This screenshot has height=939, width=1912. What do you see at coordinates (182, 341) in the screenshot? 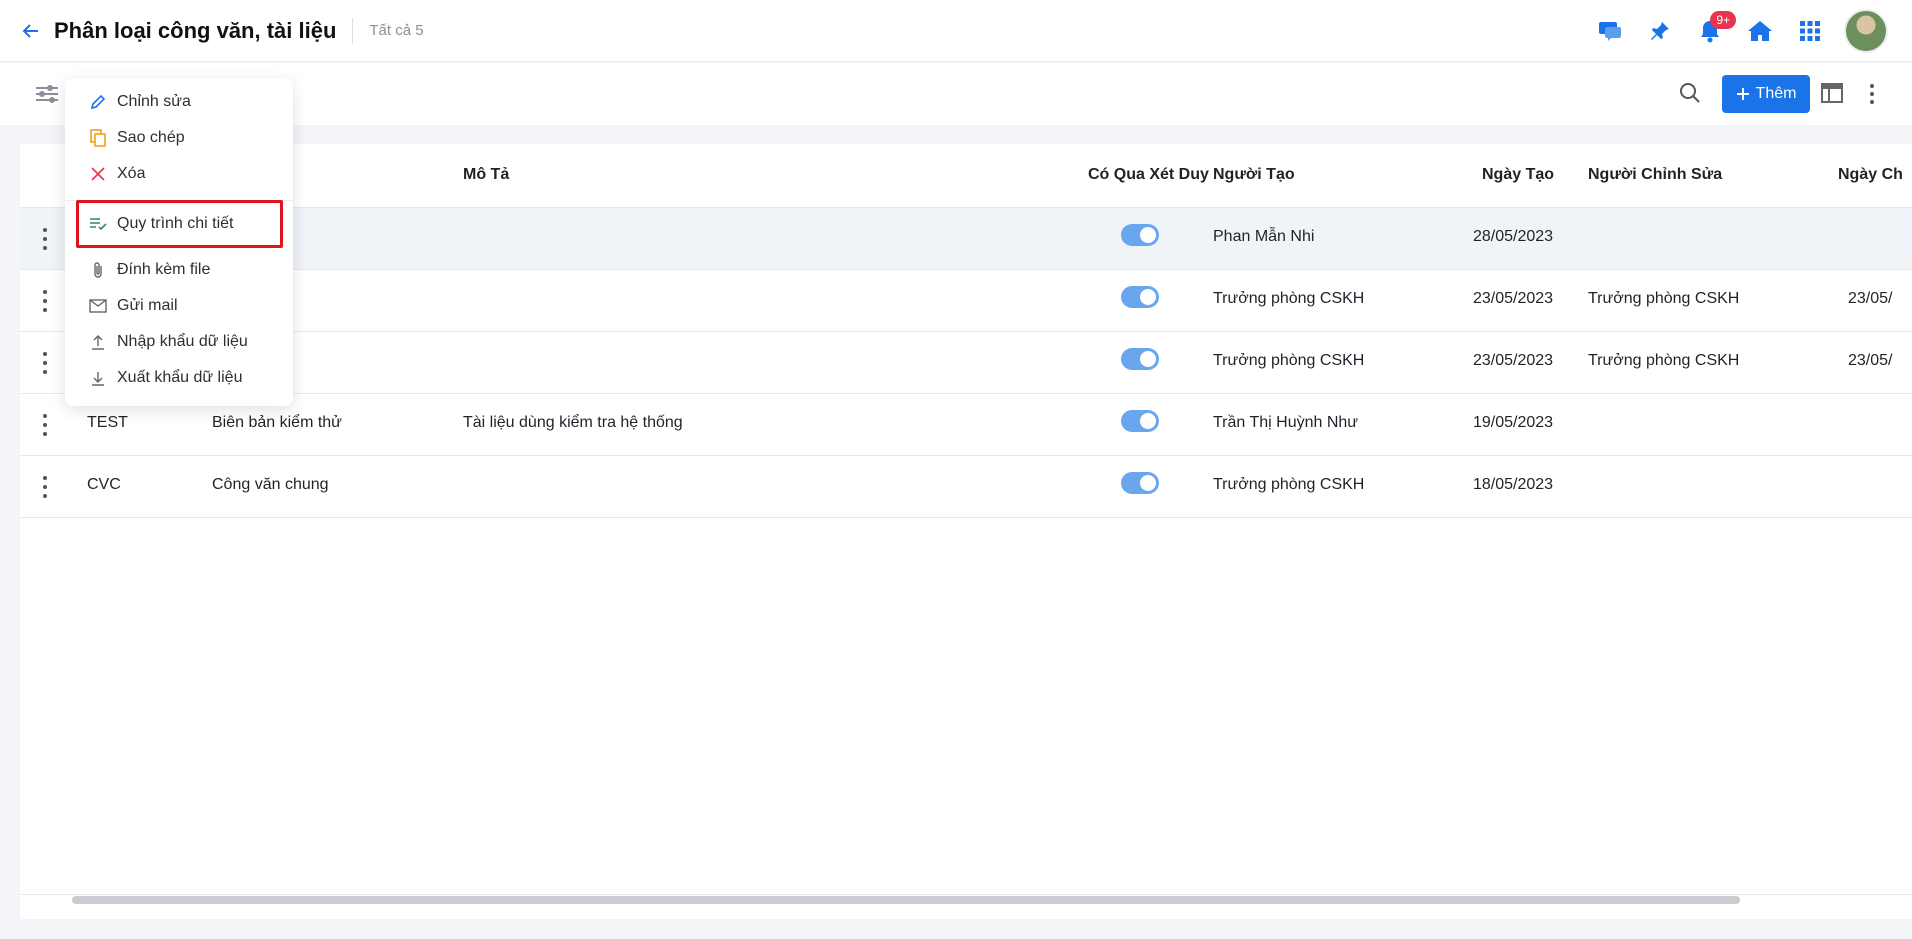
I see `menu-item-label: Nhập khẩu dữ liệu` at bounding box center [182, 341].